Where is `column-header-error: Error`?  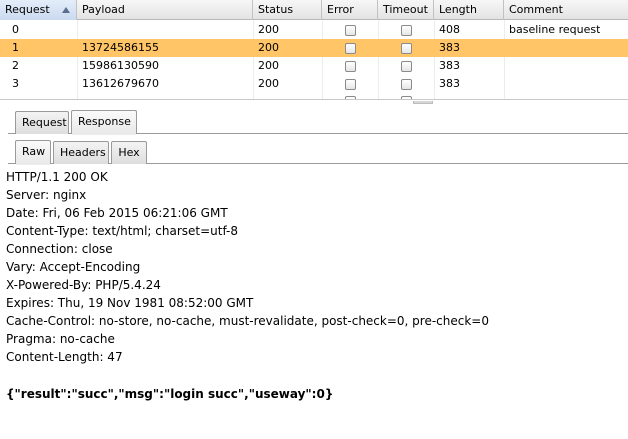
column-header-error: Error is located at coordinates (350, 10).